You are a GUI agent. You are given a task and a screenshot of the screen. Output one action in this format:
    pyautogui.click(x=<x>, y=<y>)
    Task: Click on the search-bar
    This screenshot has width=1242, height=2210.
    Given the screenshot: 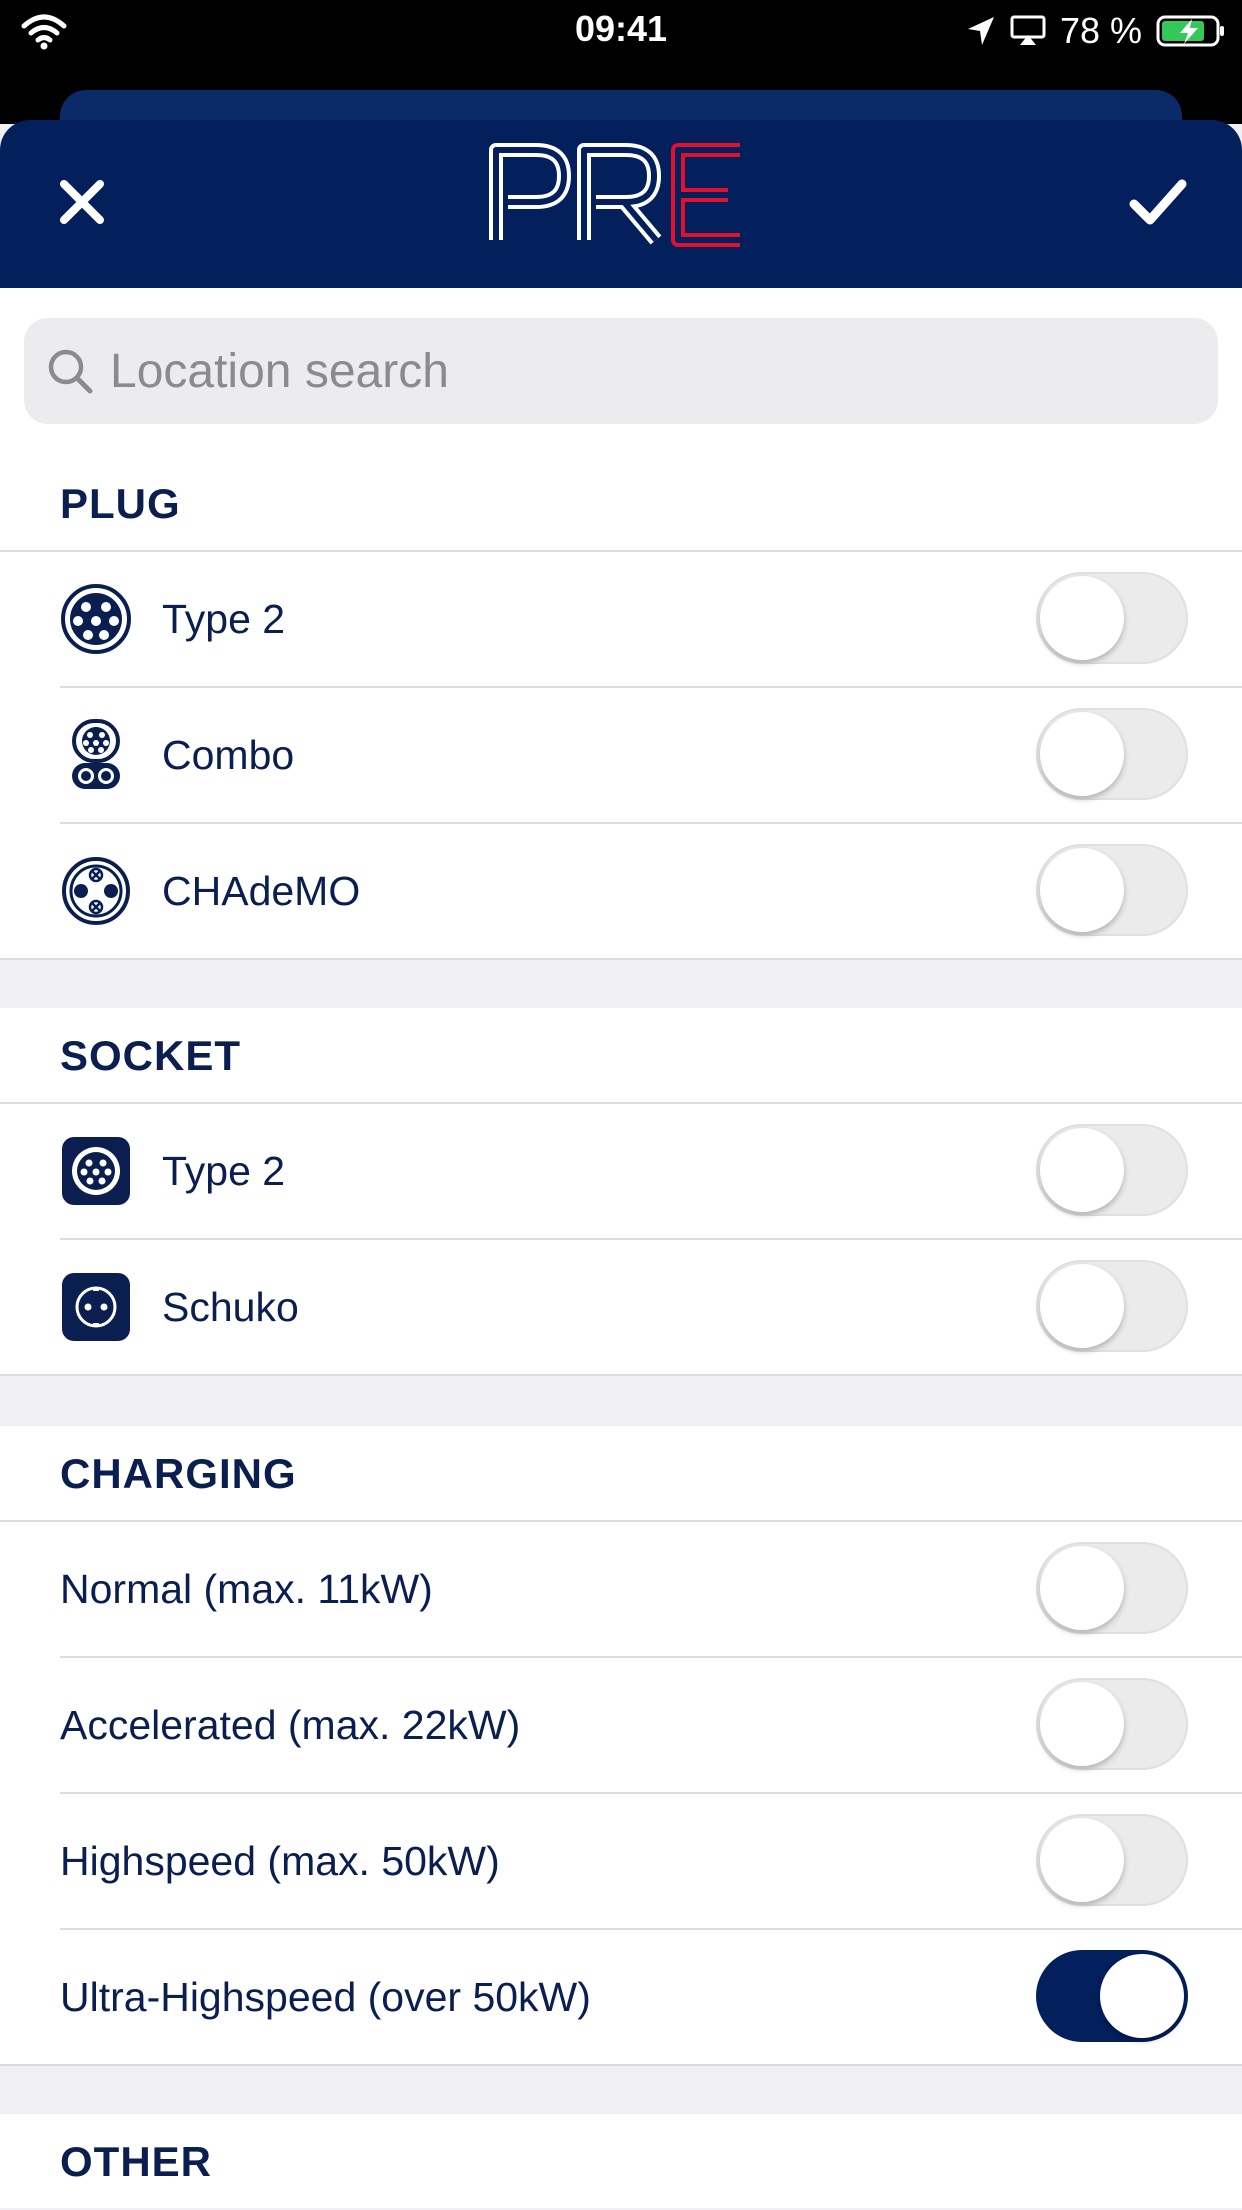 What is the action you would take?
    pyautogui.click(x=621, y=371)
    